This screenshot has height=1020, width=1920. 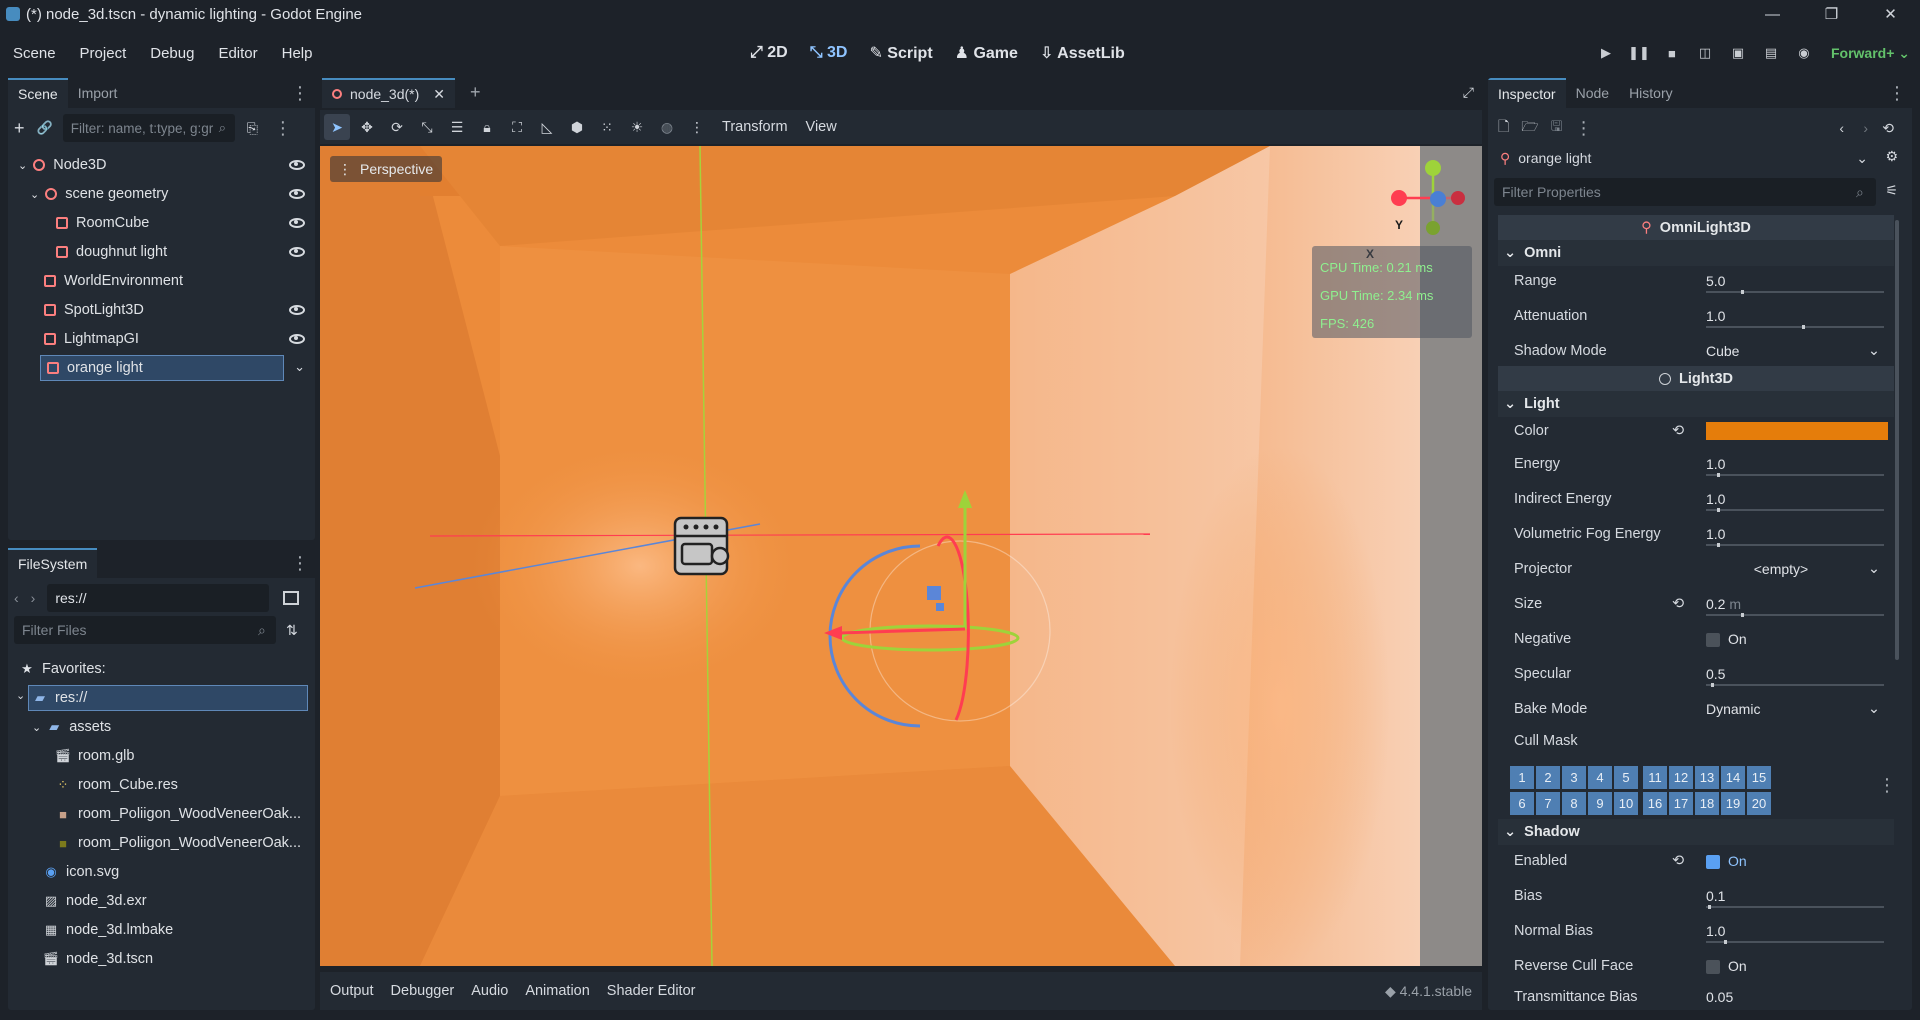 What do you see at coordinates (1795, 510) in the screenshot?
I see `indirect-energy-slider` at bounding box center [1795, 510].